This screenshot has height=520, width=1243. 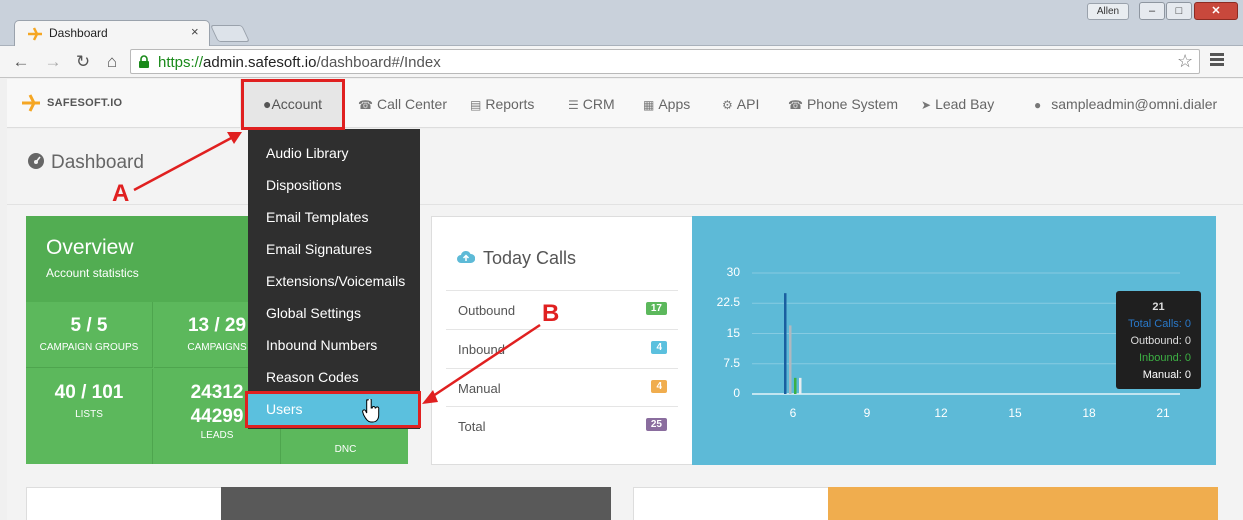 What do you see at coordinates (371, 411) in the screenshot?
I see `hand-cursor-icon` at bounding box center [371, 411].